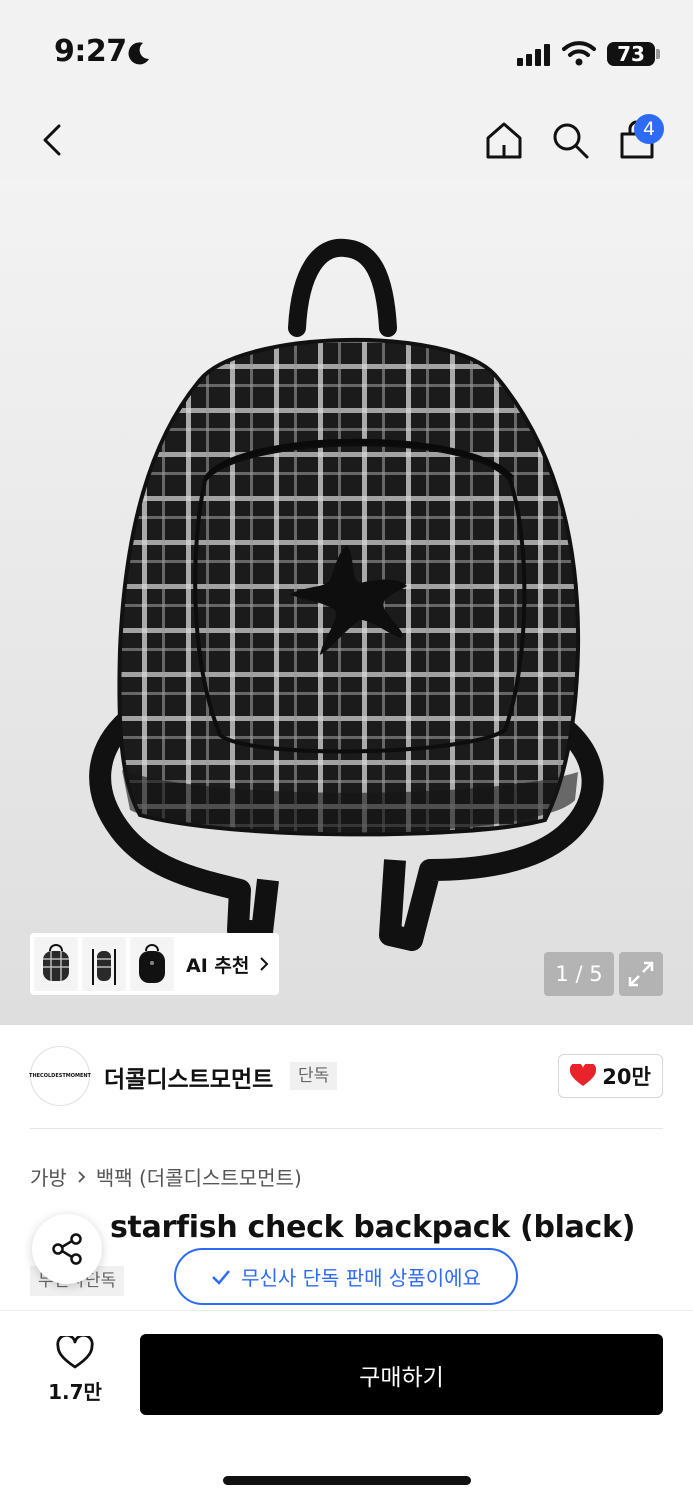 This screenshot has width=693, height=1500. Describe the element at coordinates (75, 1352) in the screenshot. I see `heart-outline-icon` at that location.